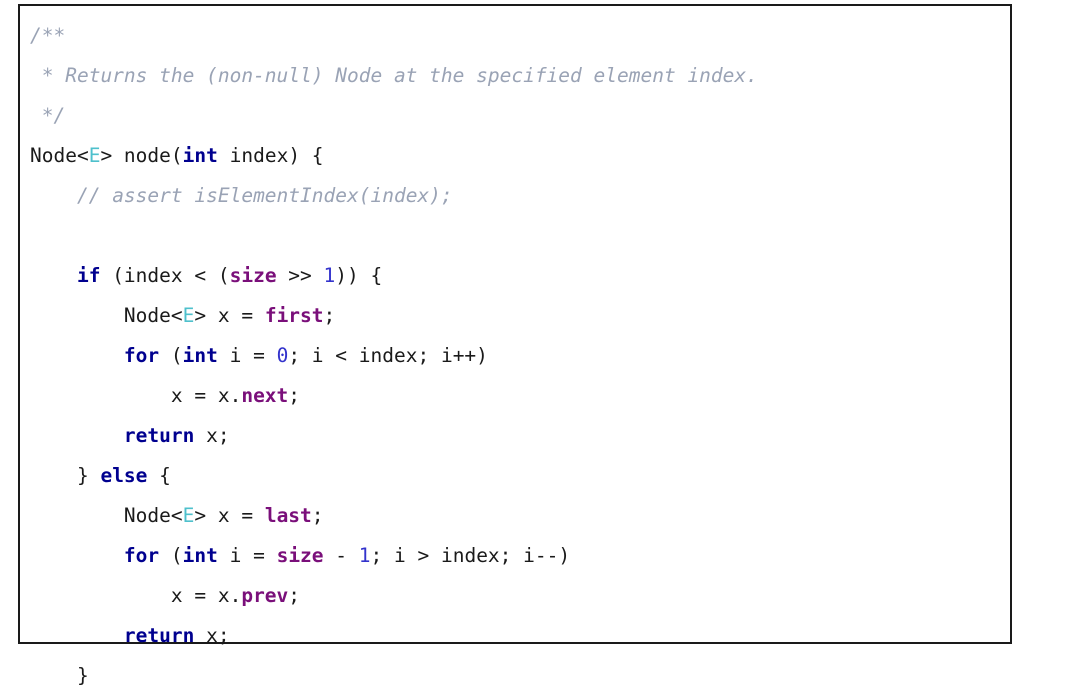 The height and width of the screenshot is (696, 1086). Describe the element at coordinates (470, 555) in the screenshot. I see `code-token-plain: ; i > index; i--)` at that location.